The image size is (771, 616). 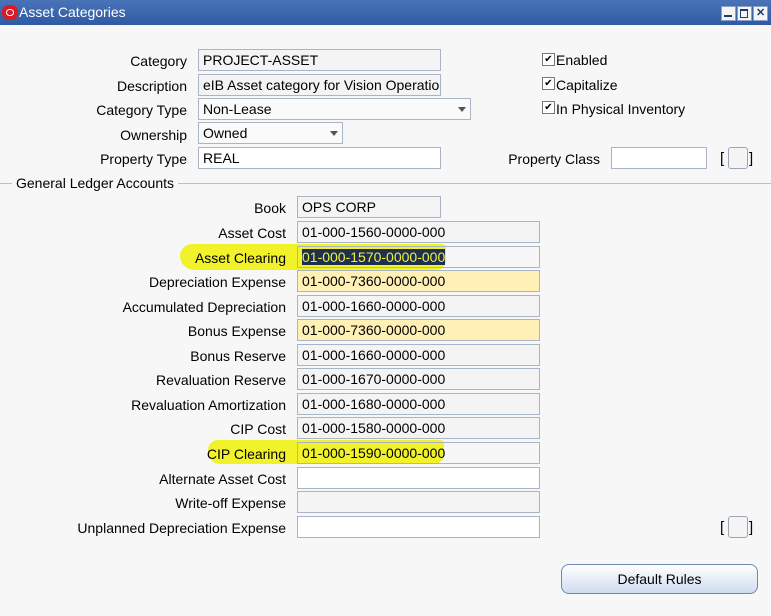 I want to click on minimize-button, so click(x=728, y=13).